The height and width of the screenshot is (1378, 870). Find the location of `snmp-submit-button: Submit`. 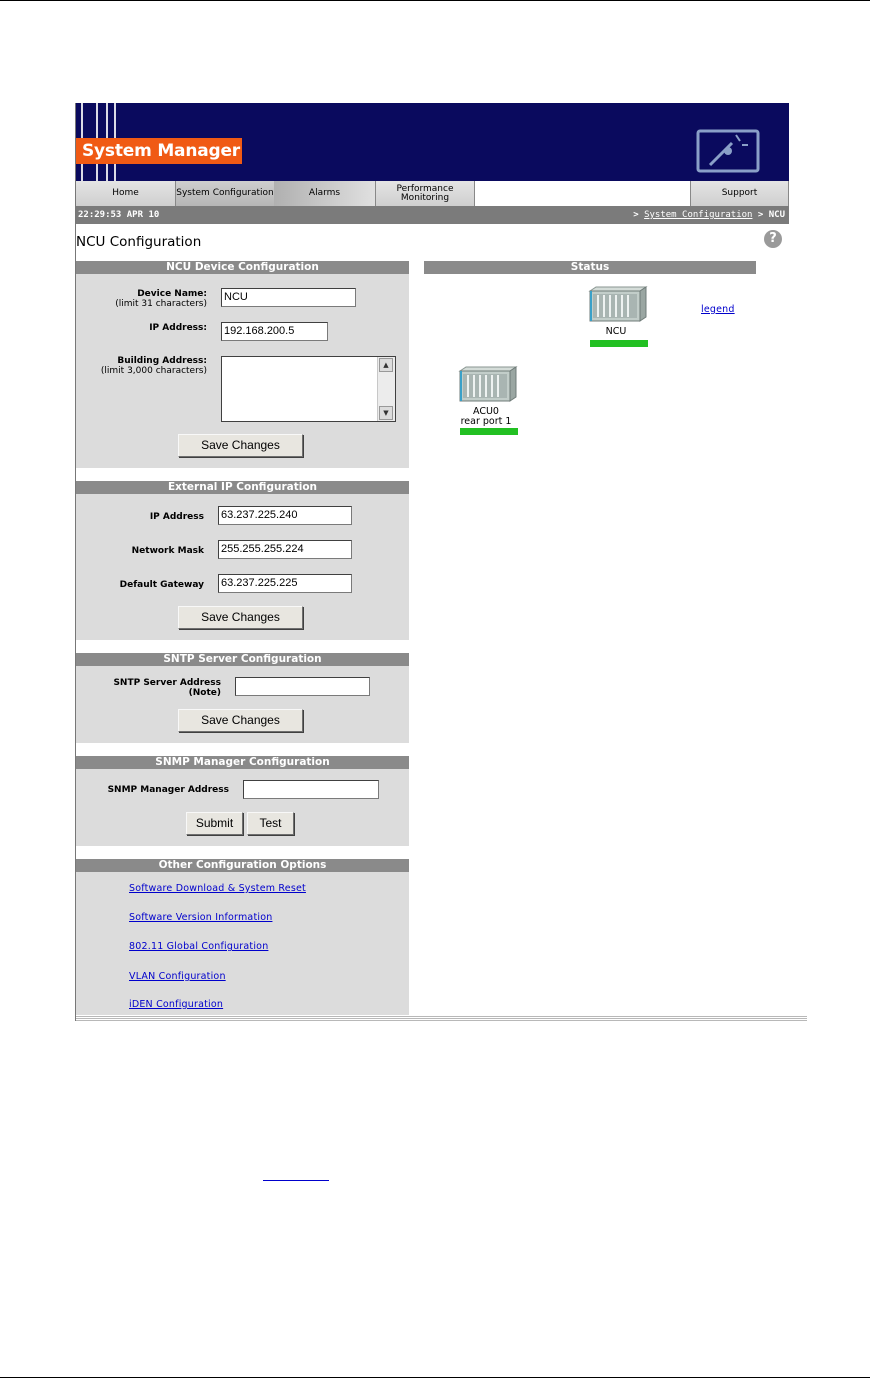

snmp-submit-button: Submit is located at coordinates (214, 823).